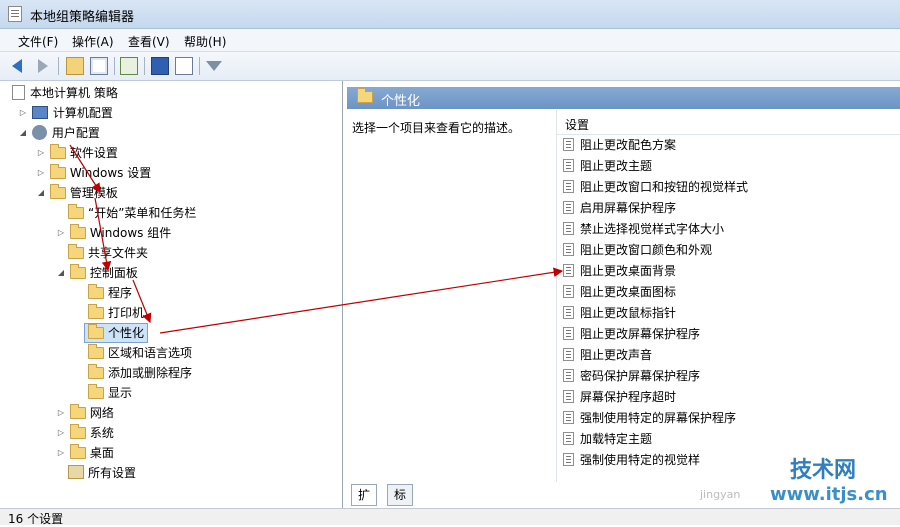 The height and width of the screenshot is (527, 900). I want to click on setting-row: 阻止更改窗口颜色和外观, so click(637, 250).